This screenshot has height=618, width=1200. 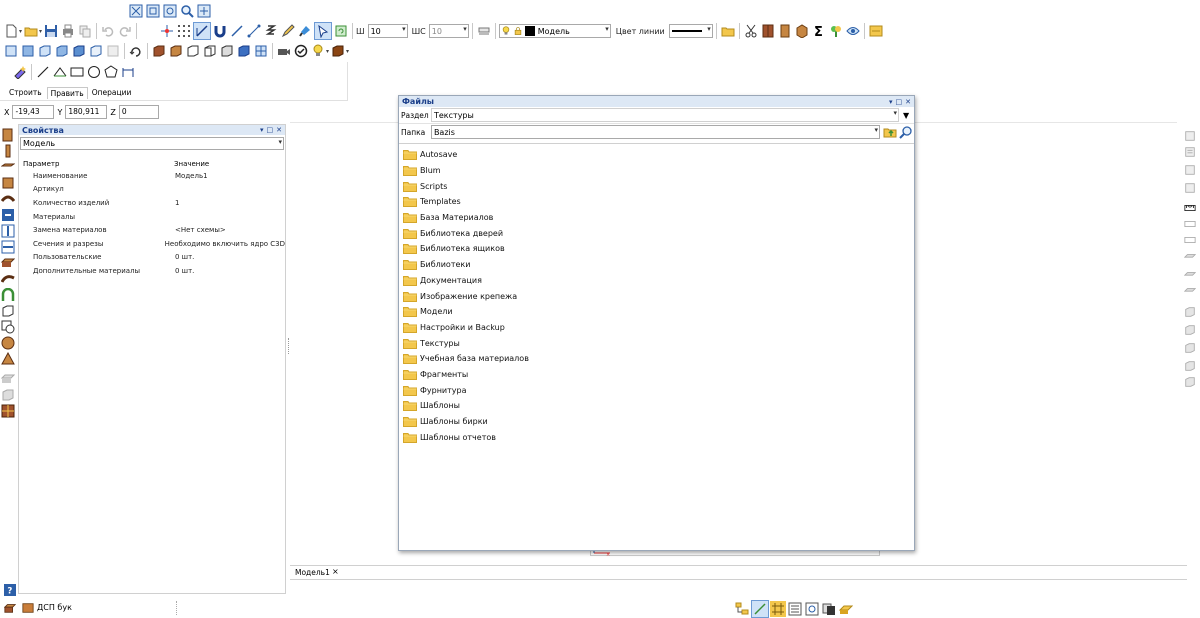 What do you see at coordinates (795, 609) in the screenshot?
I see `layers-status-icon` at bounding box center [795, 609].